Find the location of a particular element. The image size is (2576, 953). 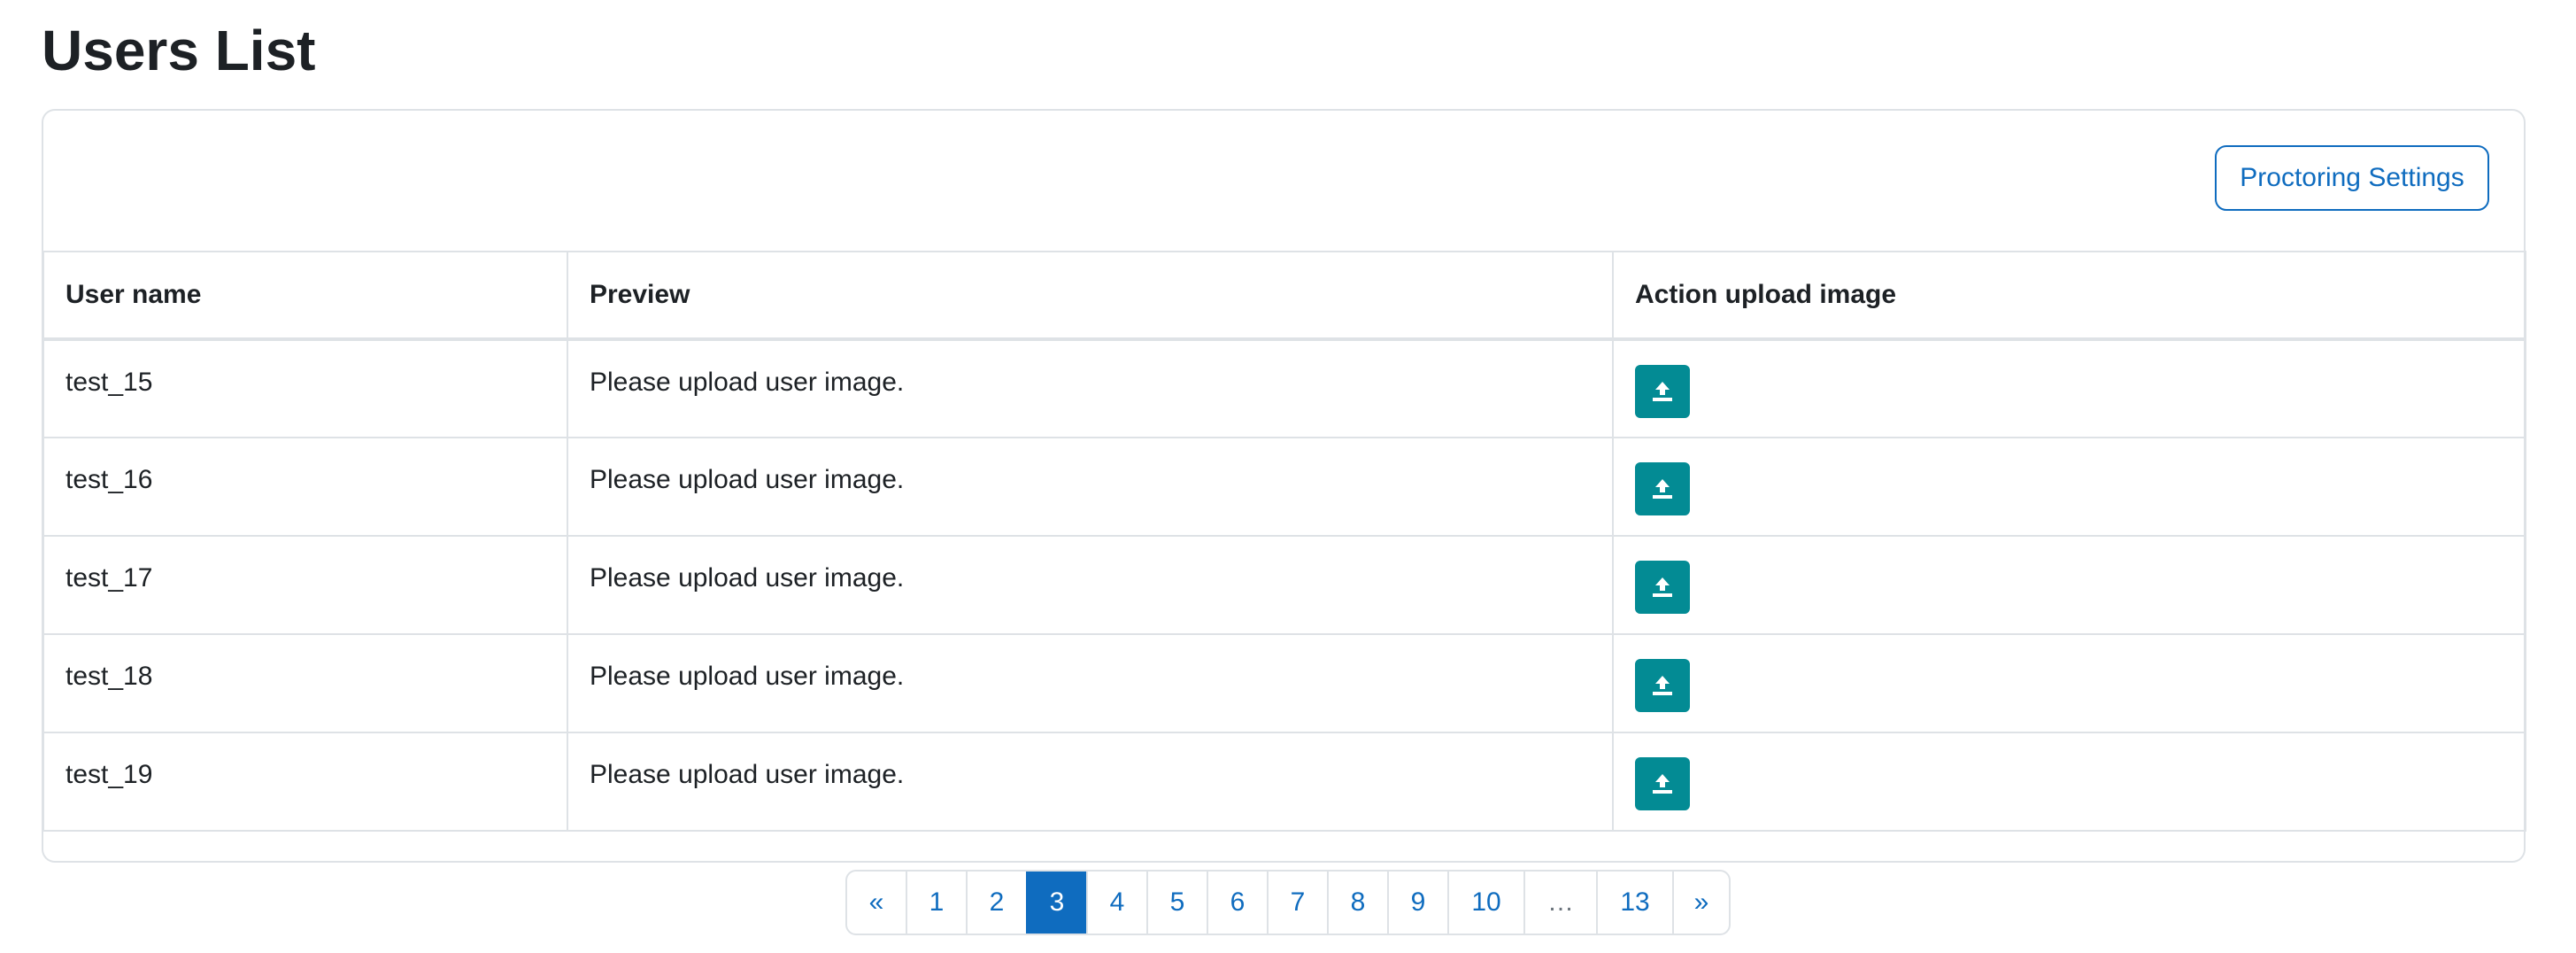

table-row: test_18 Please upload user image. is located at coordinates (1284, 683).